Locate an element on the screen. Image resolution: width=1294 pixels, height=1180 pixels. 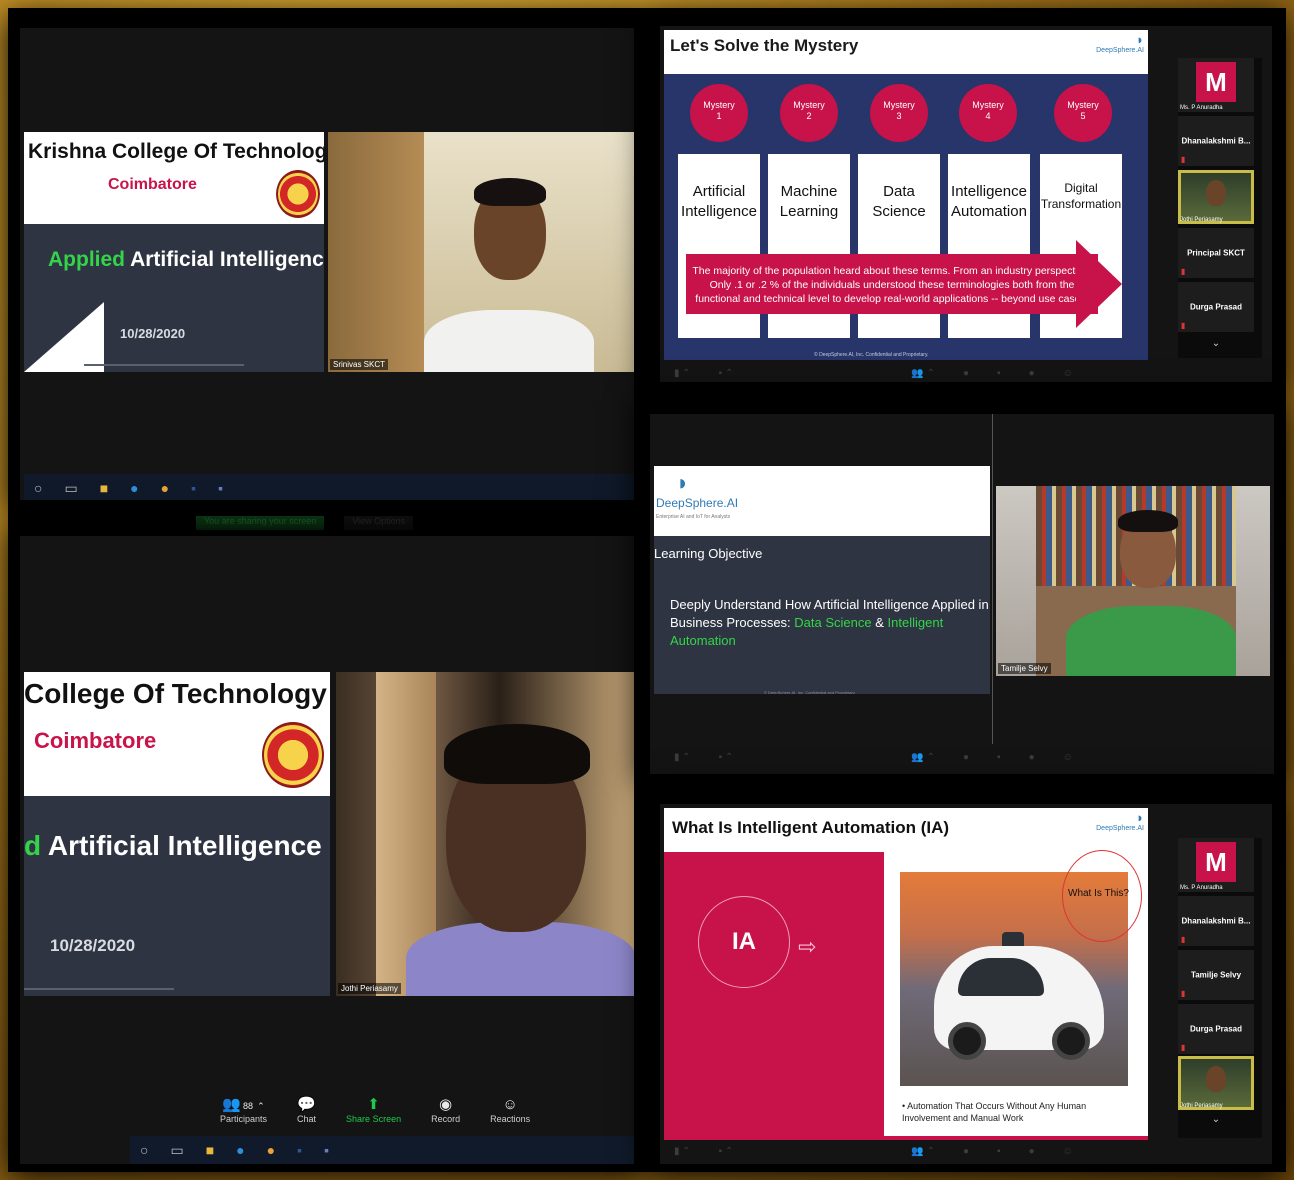
slide-title: Learning Objective is located at coordinates (708, 553).